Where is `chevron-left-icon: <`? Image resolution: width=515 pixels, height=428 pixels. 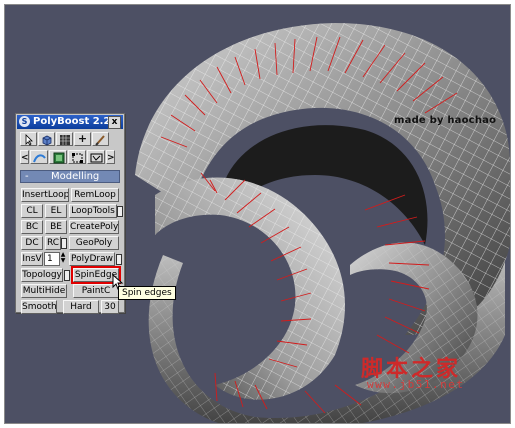
chevron-left-icon: < is located at coordinates (24, 157).